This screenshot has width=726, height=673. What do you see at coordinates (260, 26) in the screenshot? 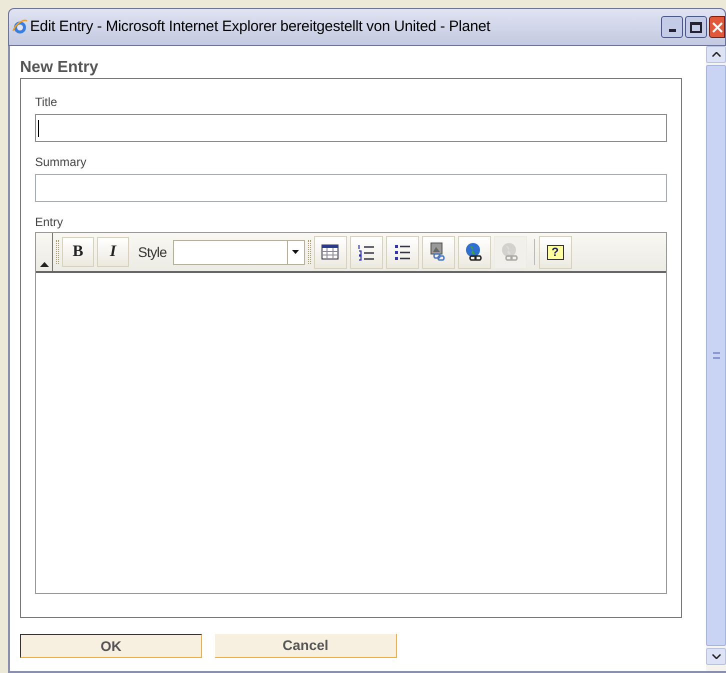
I see `window-title: Edit Entry - Microsoft Internet Explorer bereitgestellt von United - Planet` at bounding box center [260, 26].